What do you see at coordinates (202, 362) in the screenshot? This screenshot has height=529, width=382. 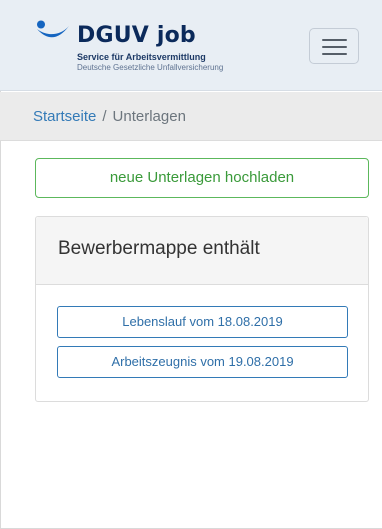 I see `document-button-reference: Arbeitszeugnis vom 19.08.2019` at bounding box center [202, 362].